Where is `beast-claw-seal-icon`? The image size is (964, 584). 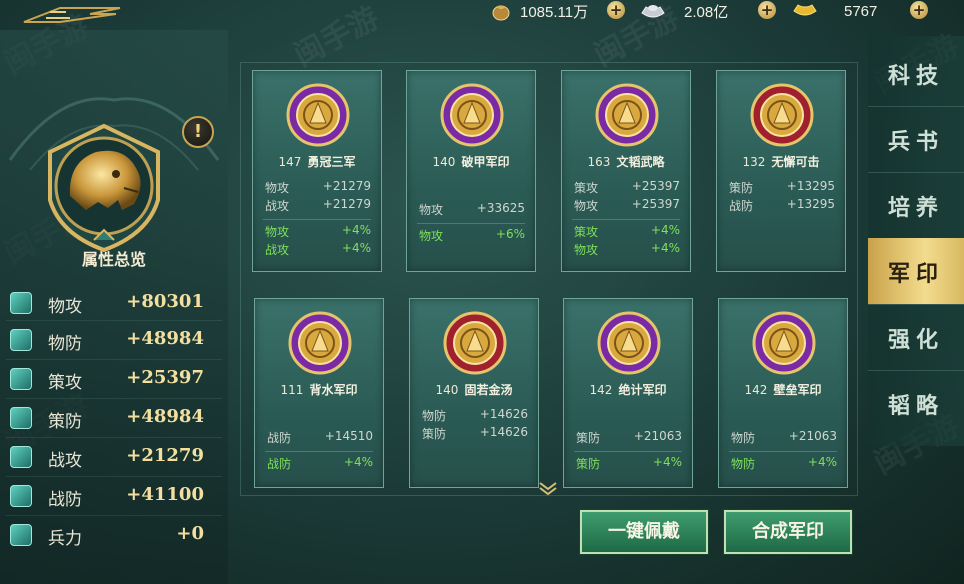 beast-claw-seal-icon is located at coordinates (629, 343).